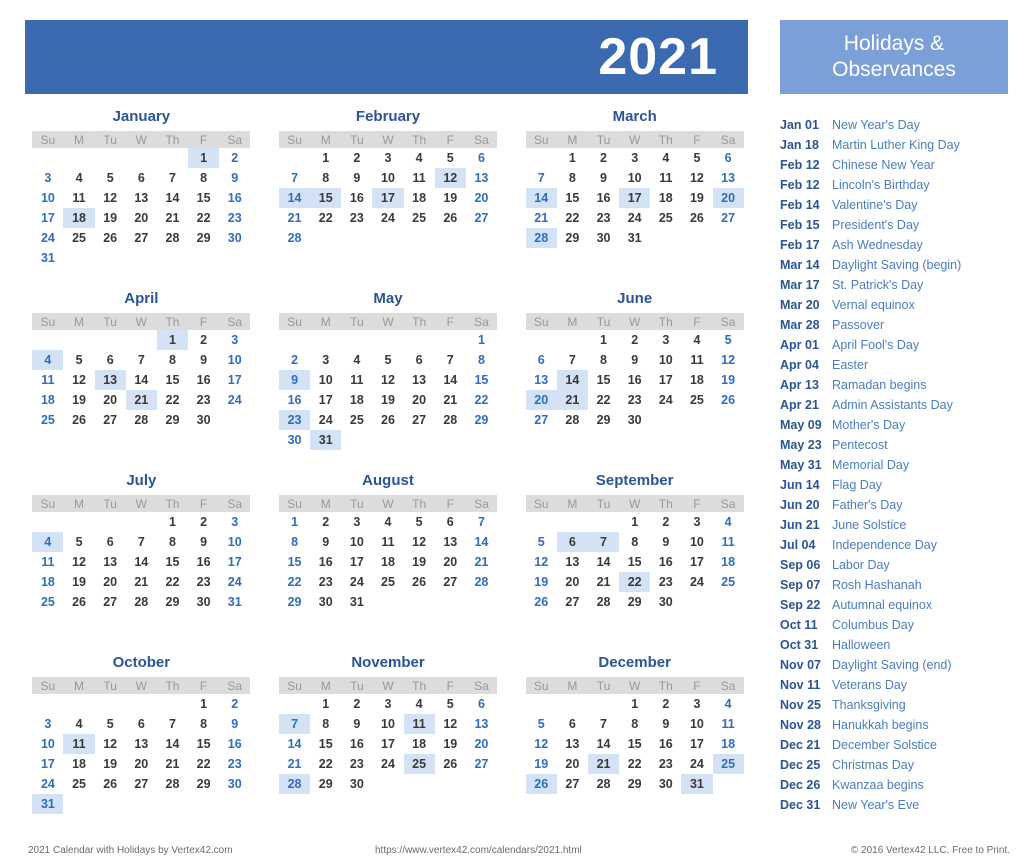 This screenshot has height=868, width=1032. I want to click on day-cell: 11, so click(387, 542).